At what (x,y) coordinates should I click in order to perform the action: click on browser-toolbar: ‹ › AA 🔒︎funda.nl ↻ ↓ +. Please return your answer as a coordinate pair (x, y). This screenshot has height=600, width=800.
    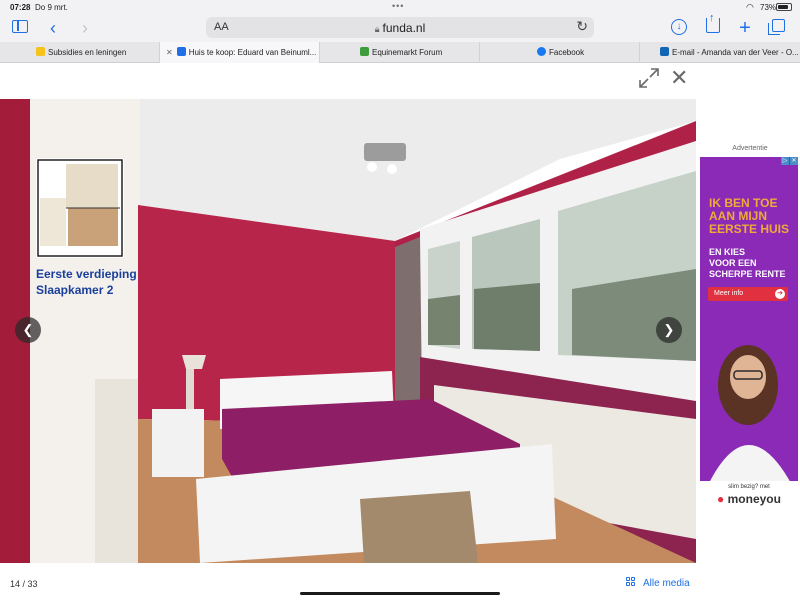
    Looking at the image, I should click on (400, 27).